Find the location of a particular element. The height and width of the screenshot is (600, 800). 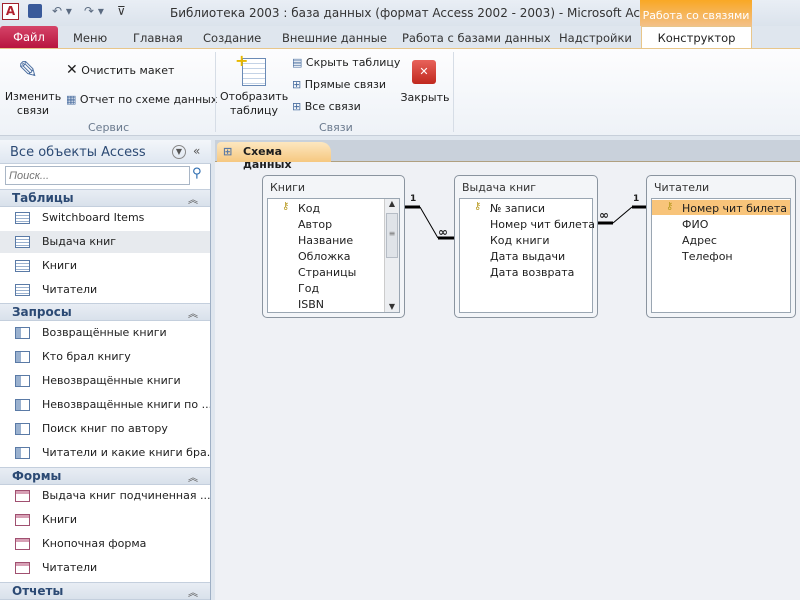

vertical-scrollbar: ▲ ≡ ▼ is located at coordinates (391, 255).